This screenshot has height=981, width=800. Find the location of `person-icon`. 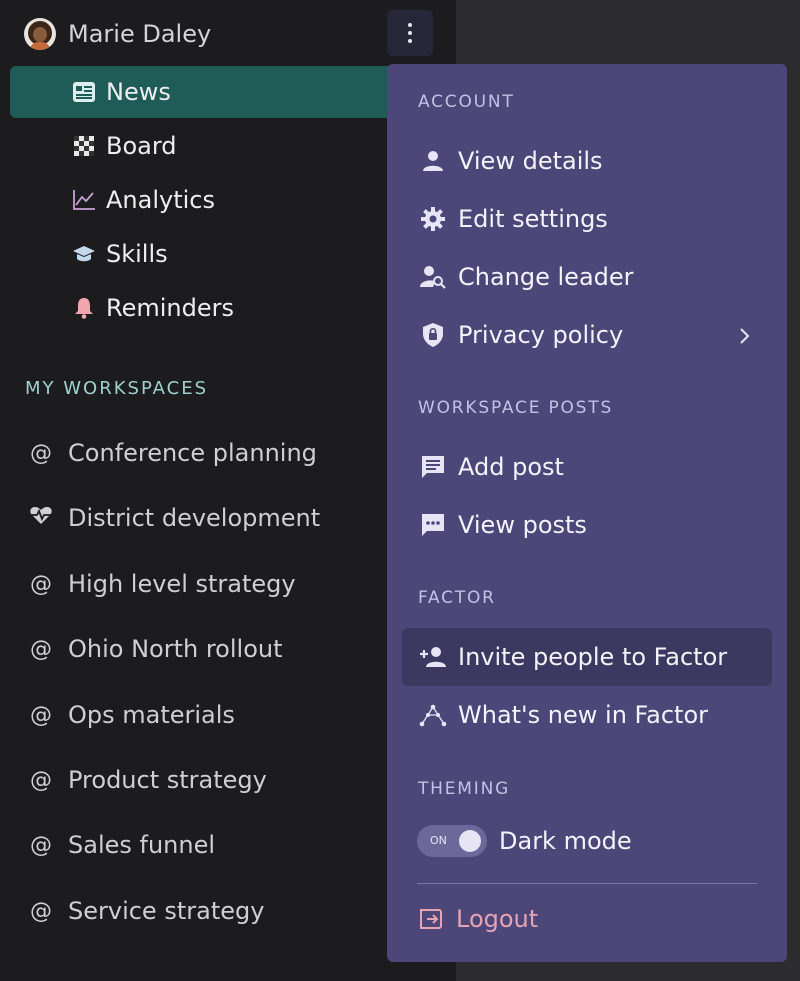

person-icon is located at coordinates (433, 161).